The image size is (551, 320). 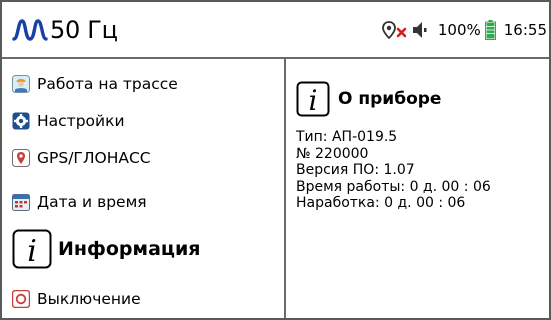 I want to click on detail-serial-number: № 220000, so click(x=332, y=153).